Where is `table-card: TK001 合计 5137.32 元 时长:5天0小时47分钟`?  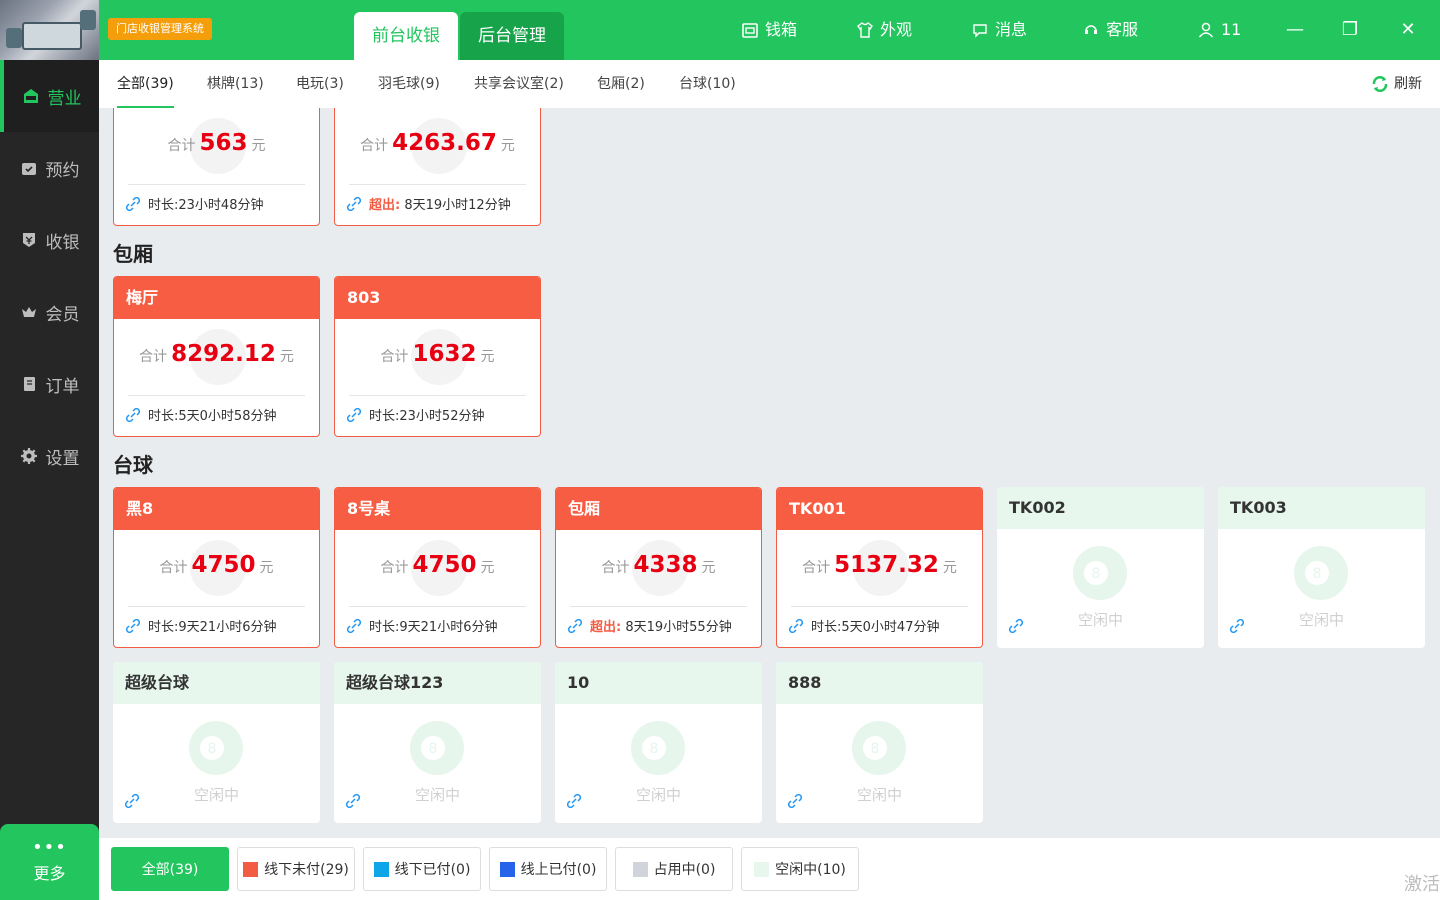
table-card: TK001 合计 5137.32 元 时长:5天0小时47分钟 is located at coordinates (879, 567).